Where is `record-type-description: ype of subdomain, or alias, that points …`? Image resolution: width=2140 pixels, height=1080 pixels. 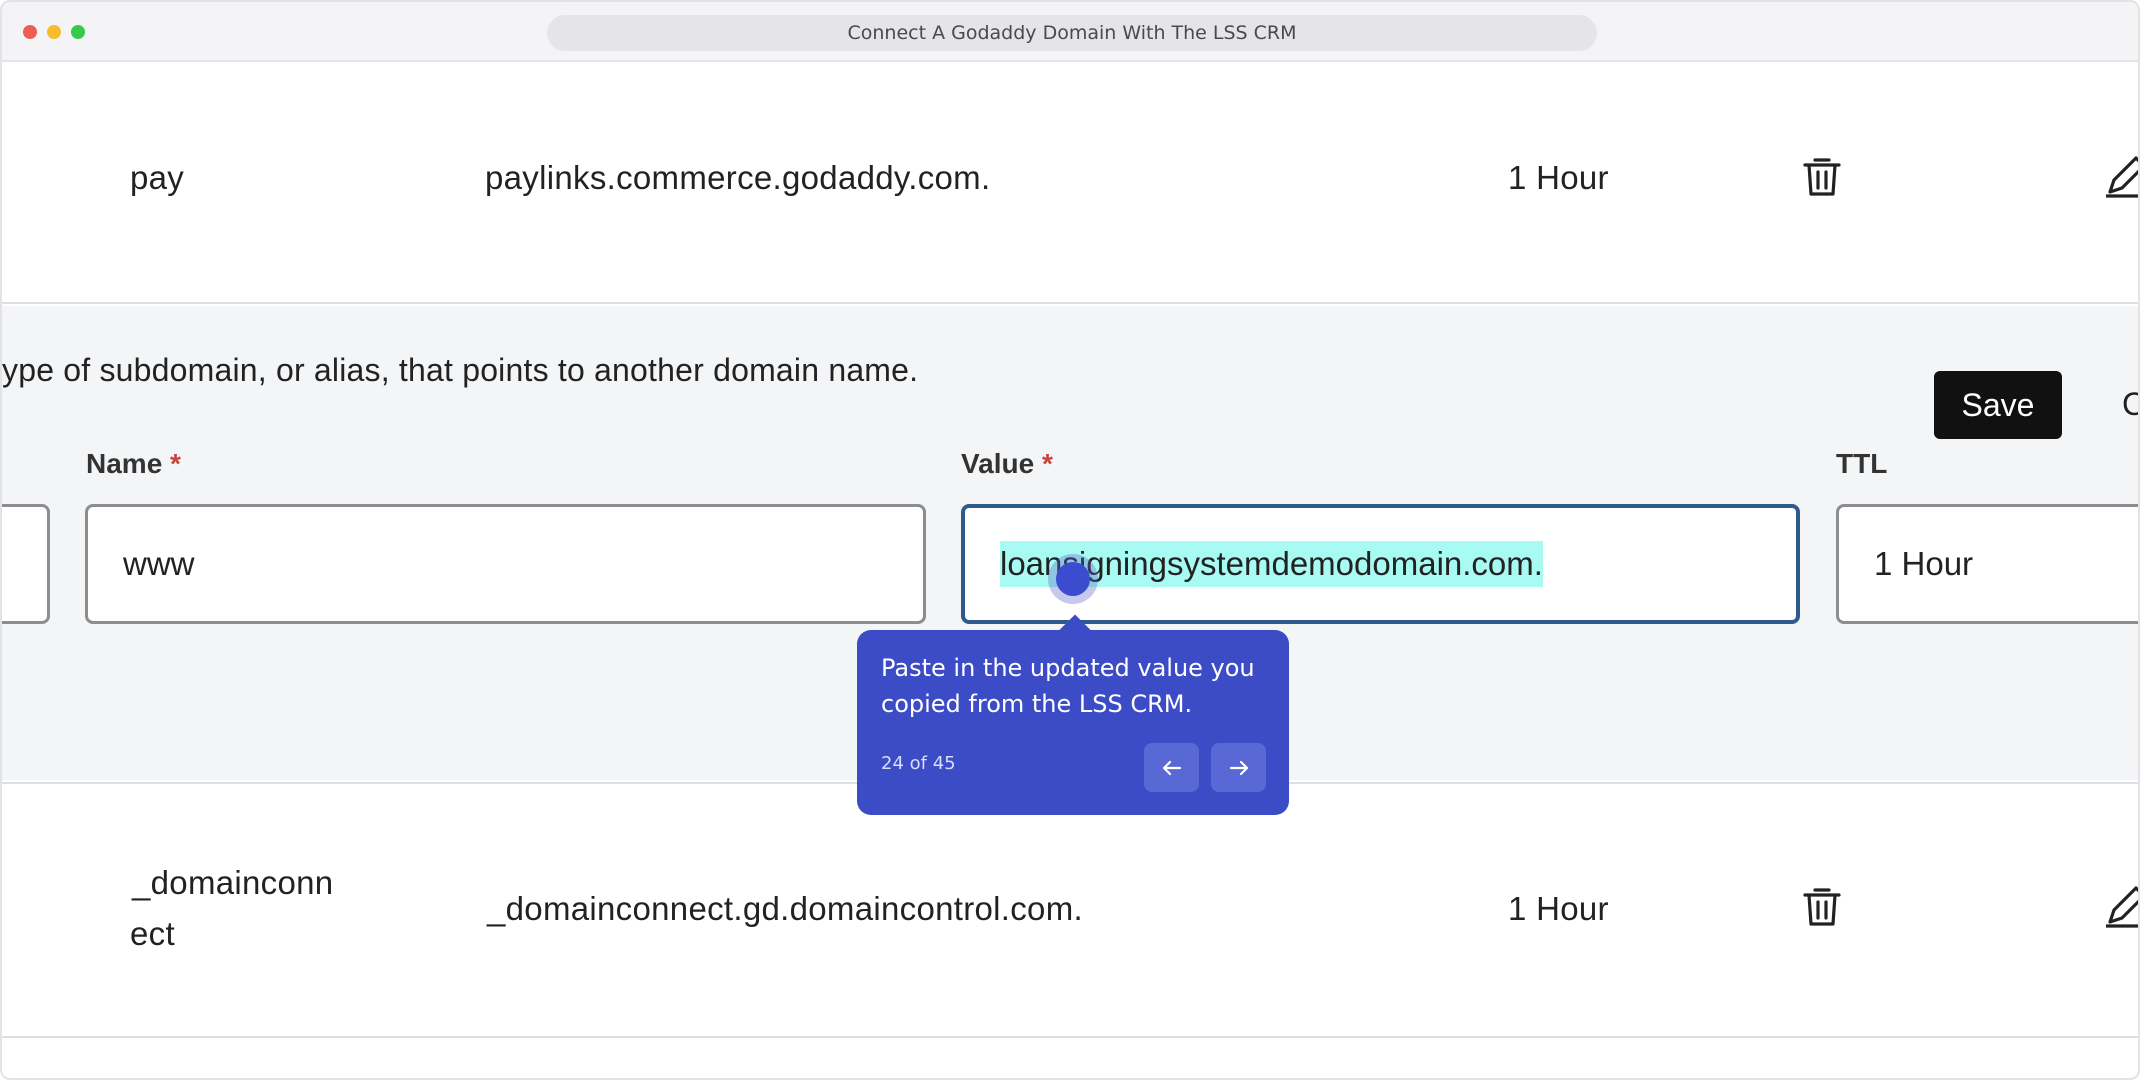
record-type-description: ype of subdomain, or alias, that points … is located at coordinates (460, 370).